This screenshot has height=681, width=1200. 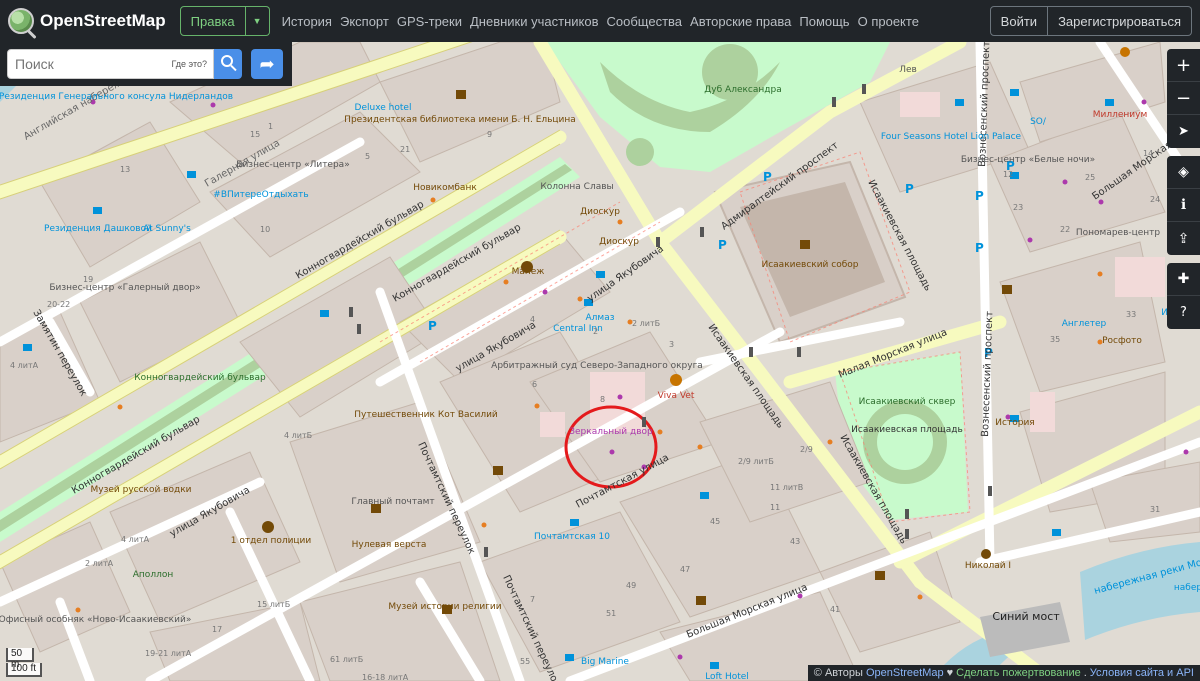 I want to click on nav-copyright: Авторские права, so click(x=740, y=21).